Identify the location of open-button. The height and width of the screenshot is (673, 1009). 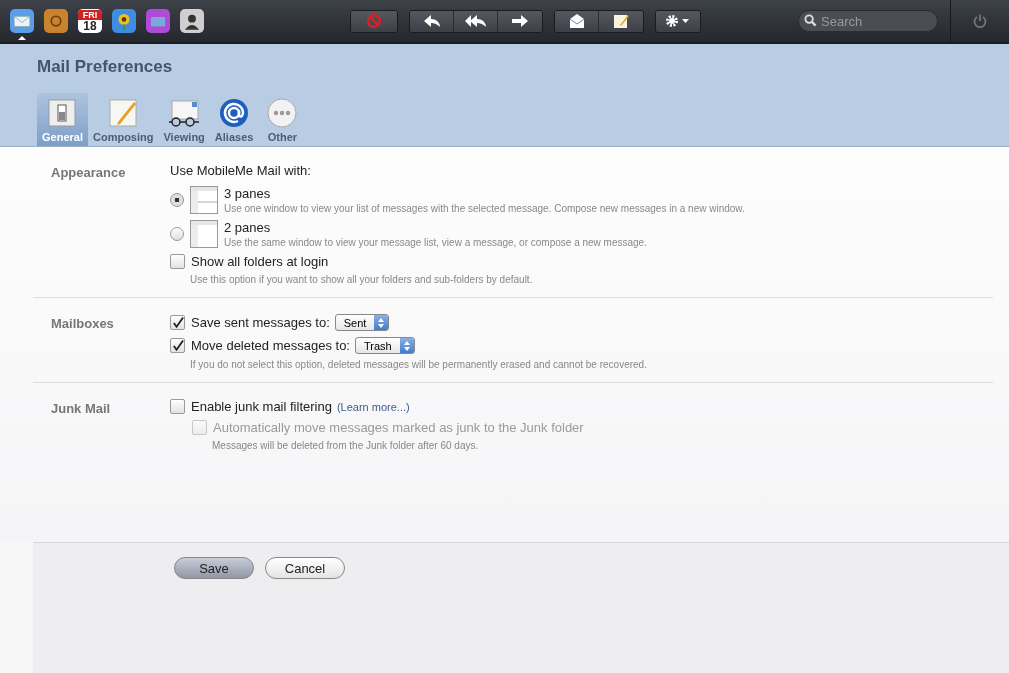
(577, 21).